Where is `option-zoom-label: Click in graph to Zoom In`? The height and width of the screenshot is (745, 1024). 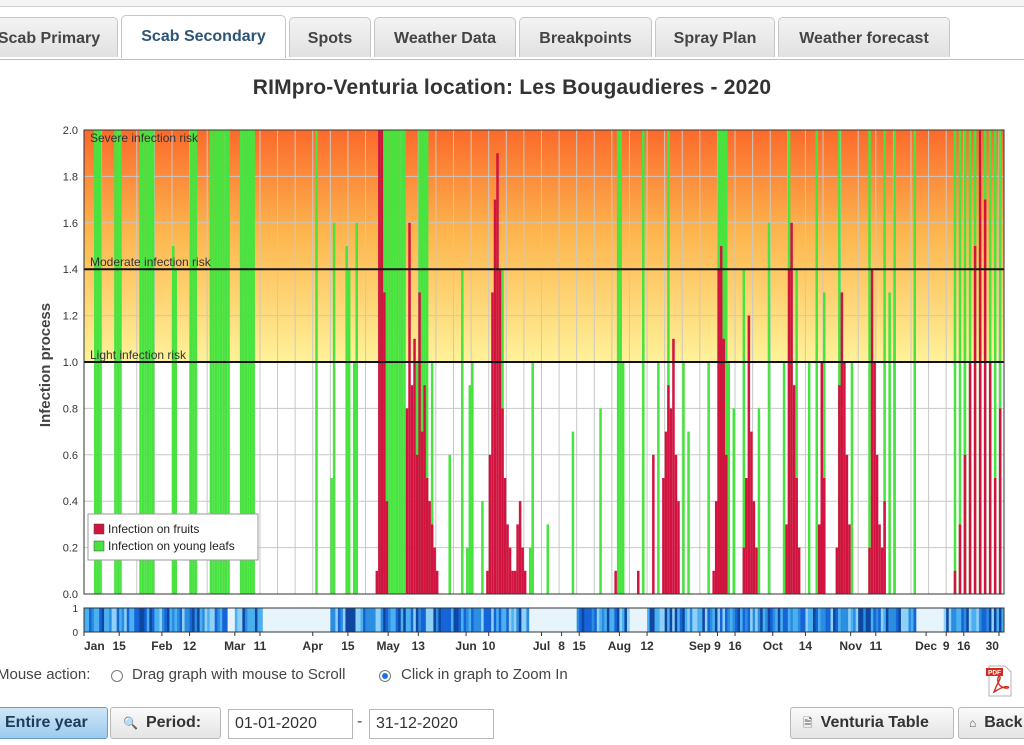
option-zoom-label: Click in graph to Zoom In is located at coordinates (484, 674).